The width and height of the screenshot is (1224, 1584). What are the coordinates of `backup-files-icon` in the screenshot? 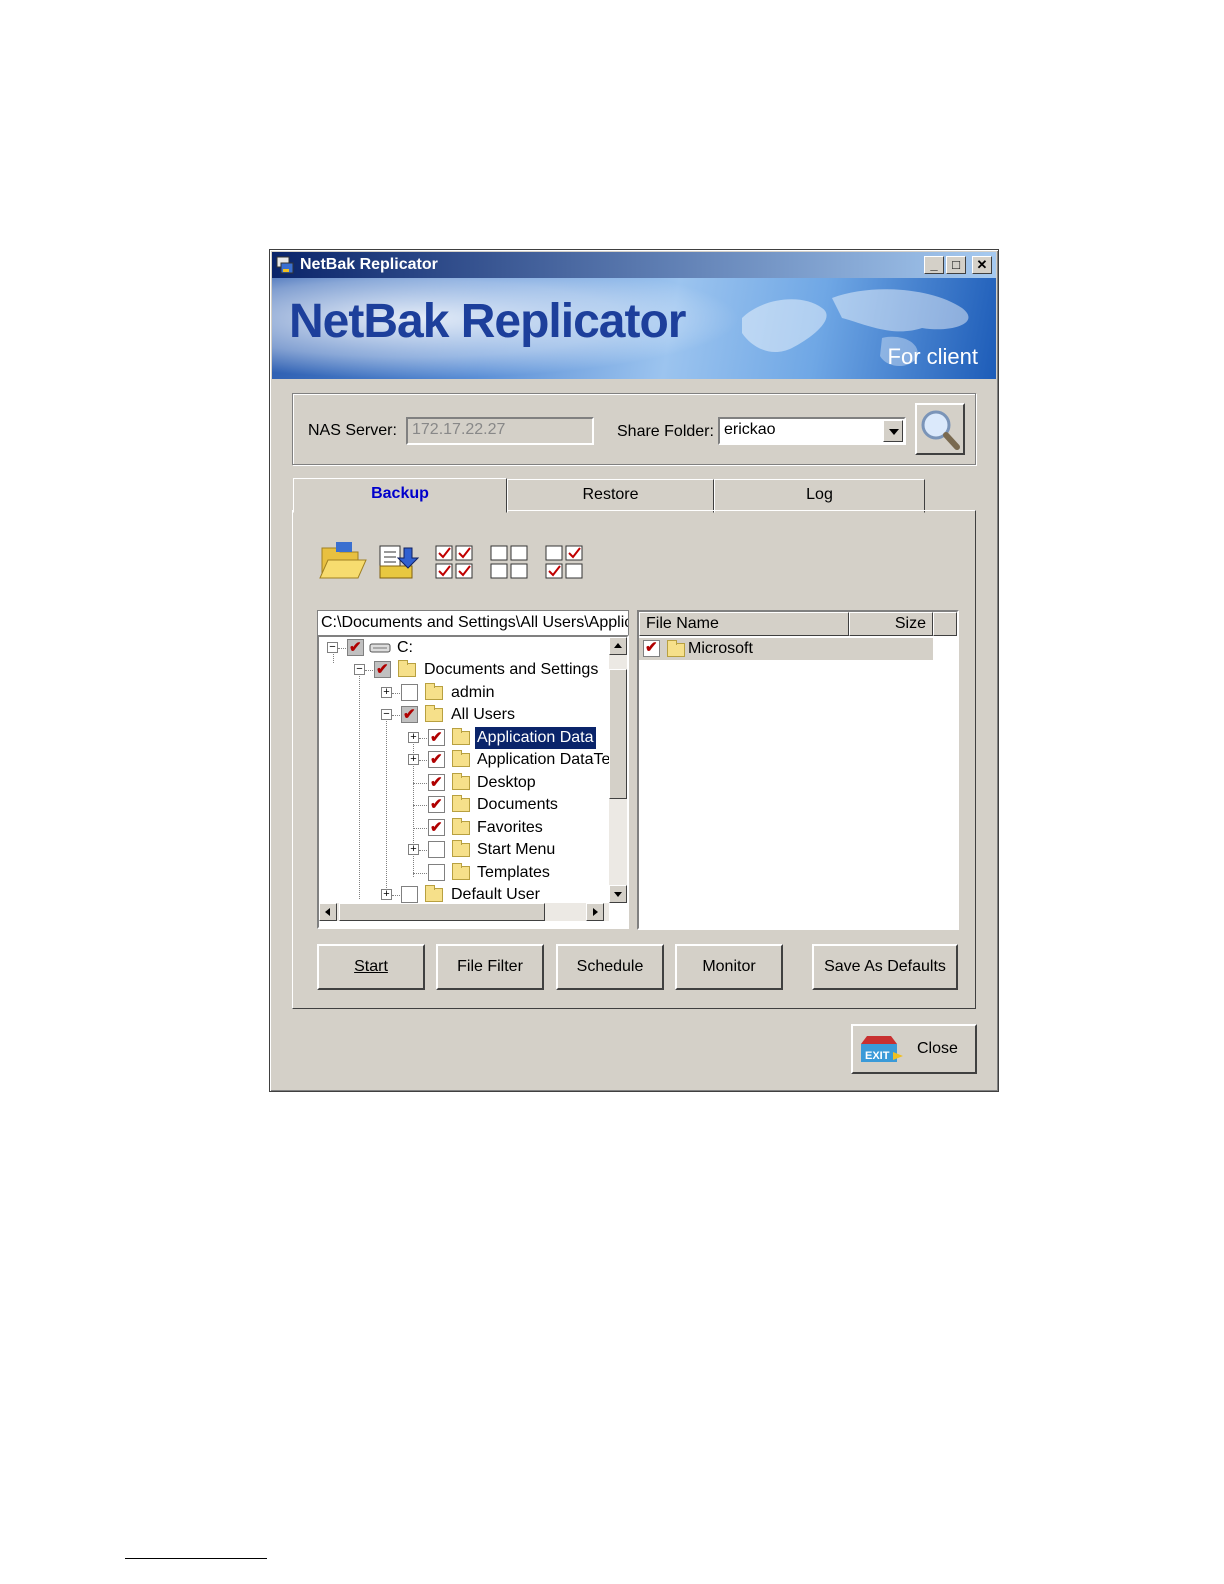 It's located at (399, 561).